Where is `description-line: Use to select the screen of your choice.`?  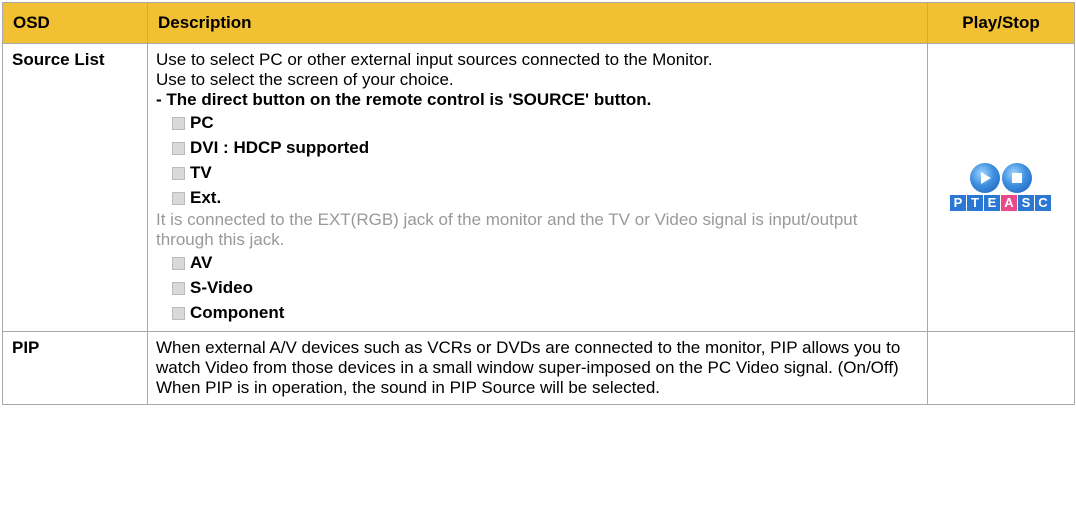
description-line: Use to select the screen of your choice. is located at coordinates (305, 79).